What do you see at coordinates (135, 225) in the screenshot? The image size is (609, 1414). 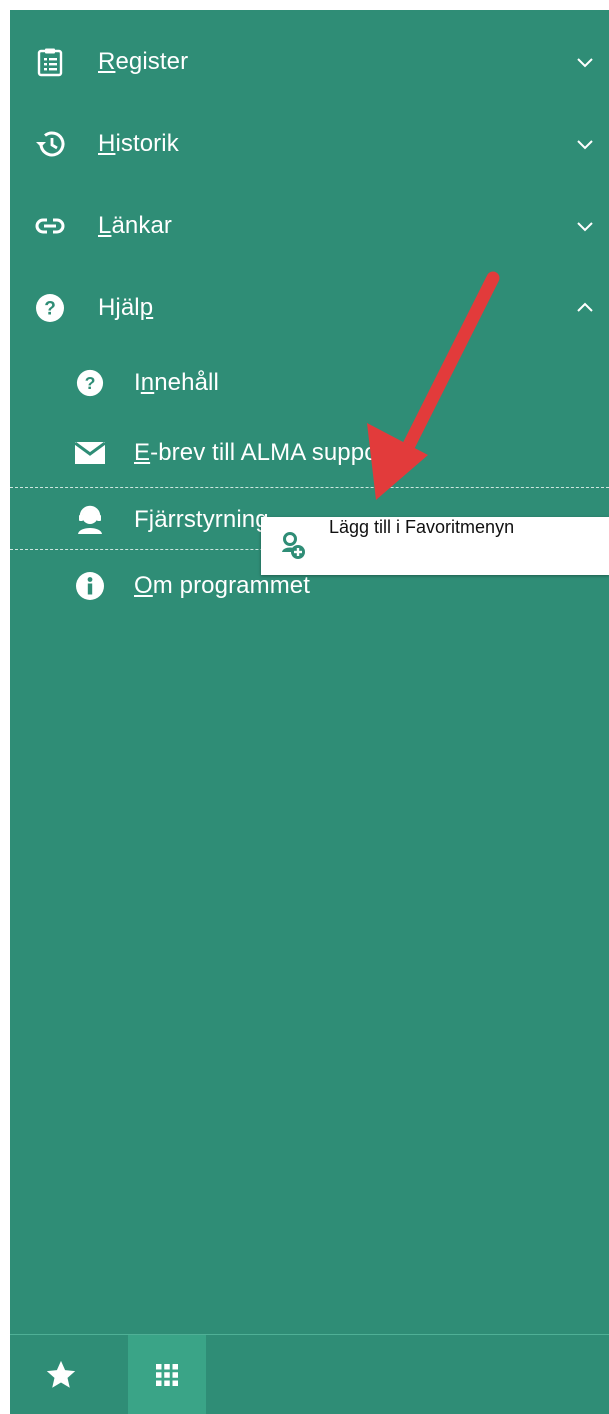 I see `section-label: Länkar` at bounding box center [135, 225].